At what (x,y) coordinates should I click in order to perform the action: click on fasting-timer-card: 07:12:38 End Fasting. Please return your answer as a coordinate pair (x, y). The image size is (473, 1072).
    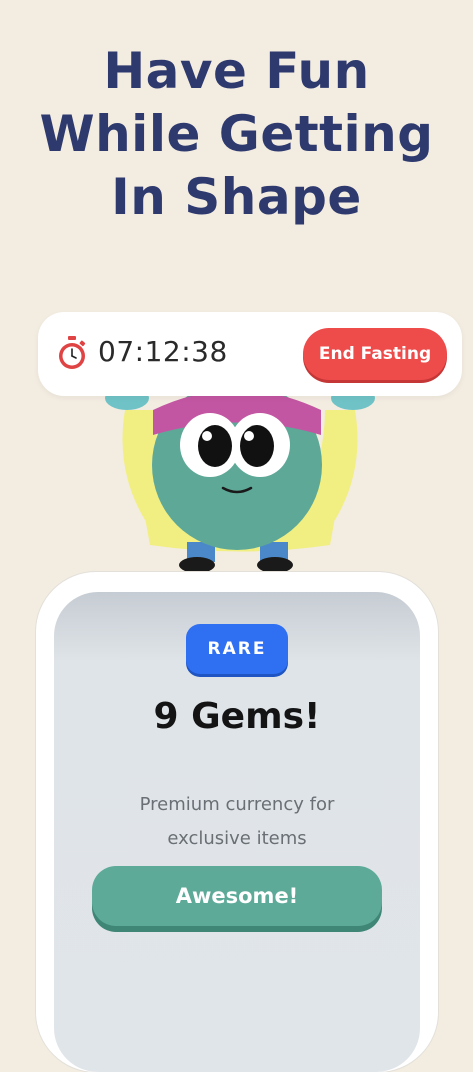
    Looking at the image, I should click on (250, 354).